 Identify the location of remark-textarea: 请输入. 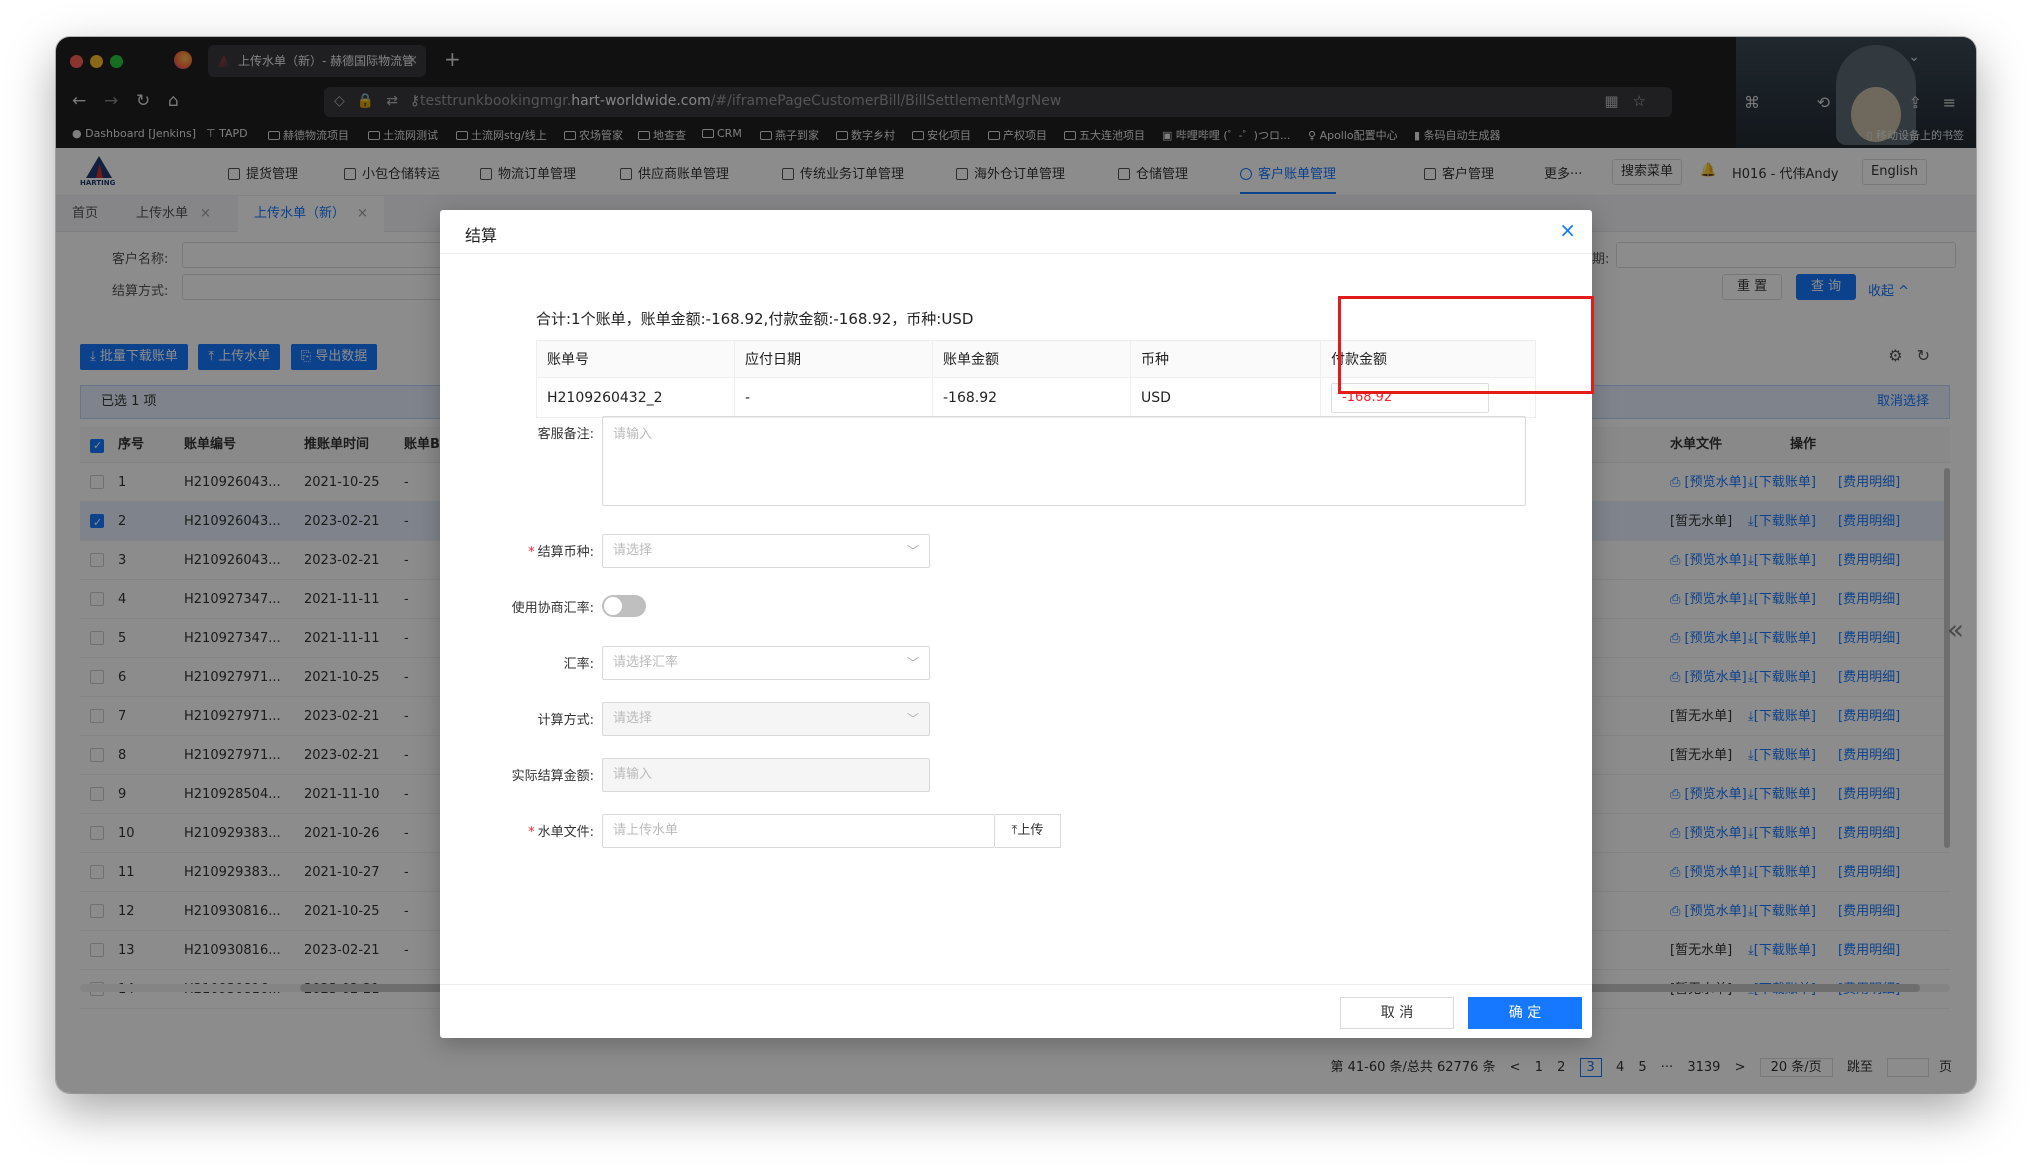
(1064, 461).